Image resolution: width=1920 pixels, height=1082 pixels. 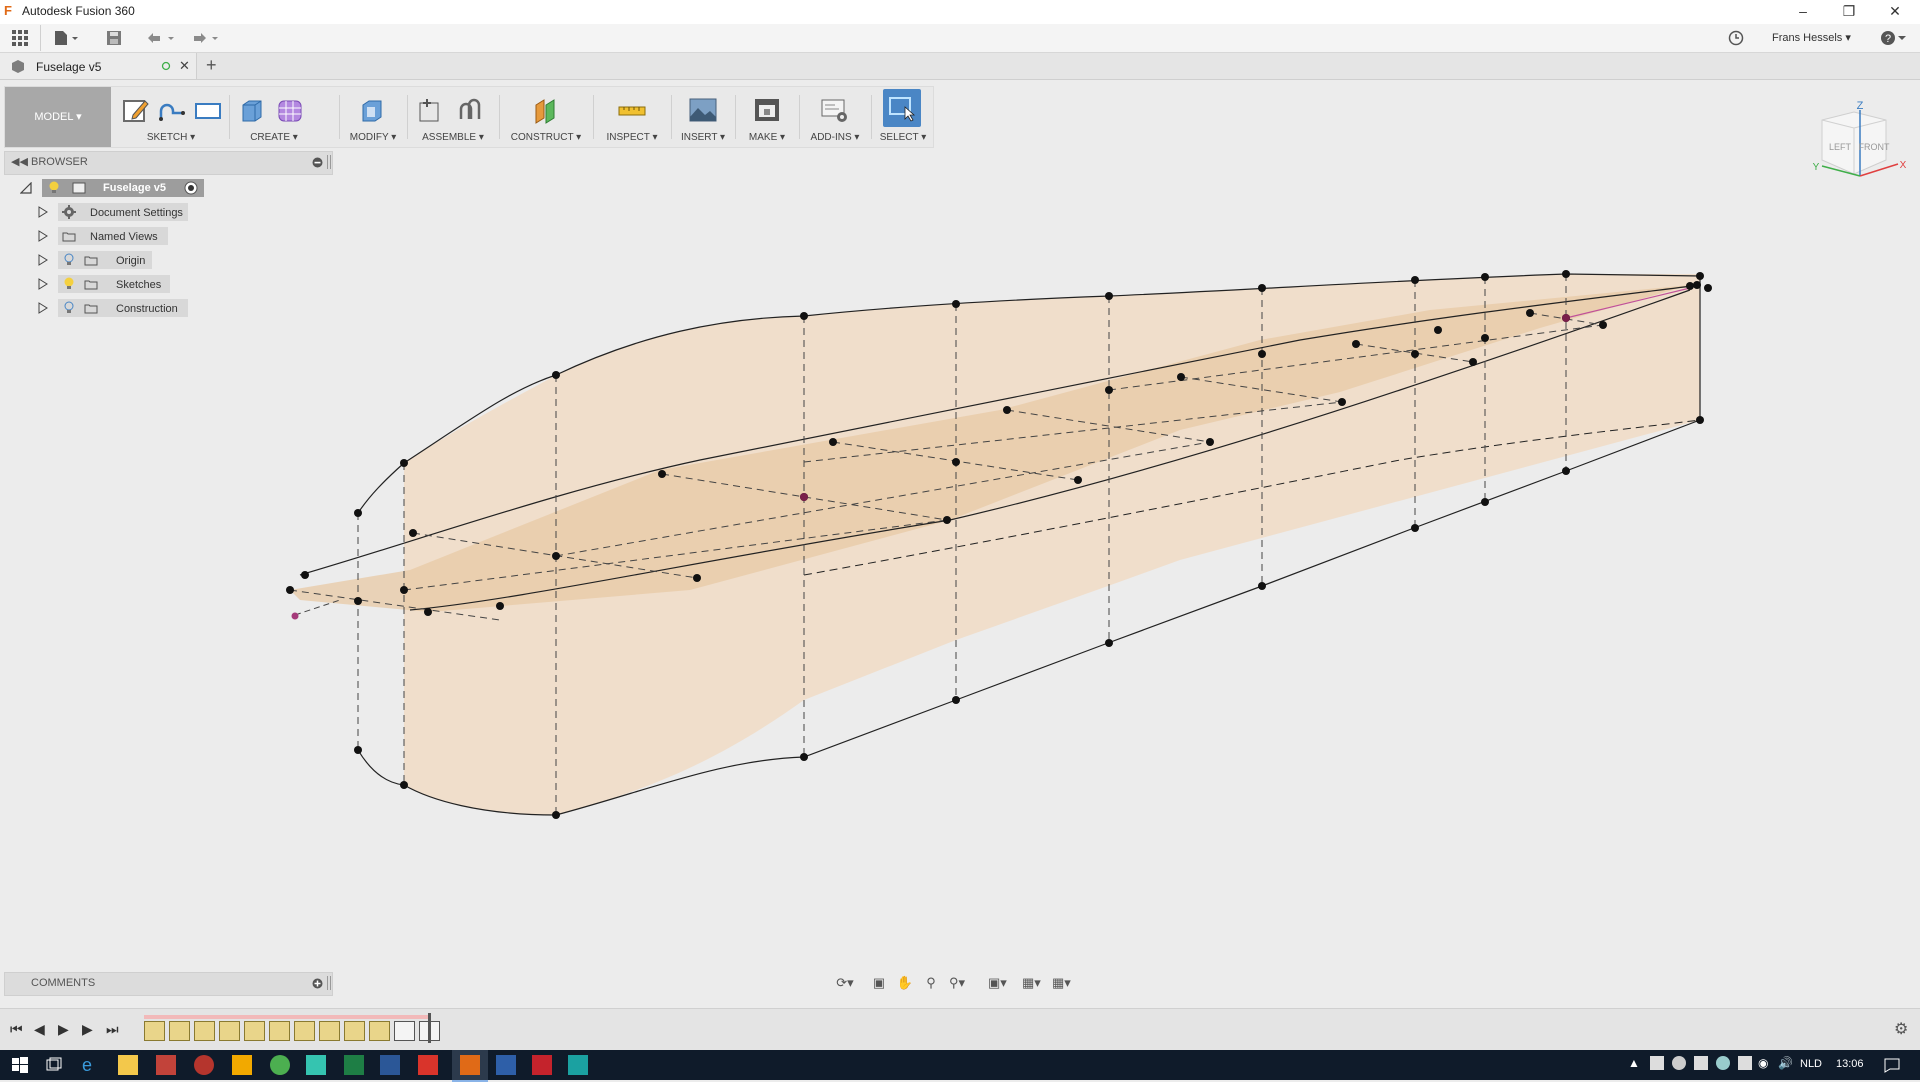 What do you see at coordinates (16, 1029) in the screenshot?
I see `go-to-start-icon: ⏮` at bounding box center [16, 1029].